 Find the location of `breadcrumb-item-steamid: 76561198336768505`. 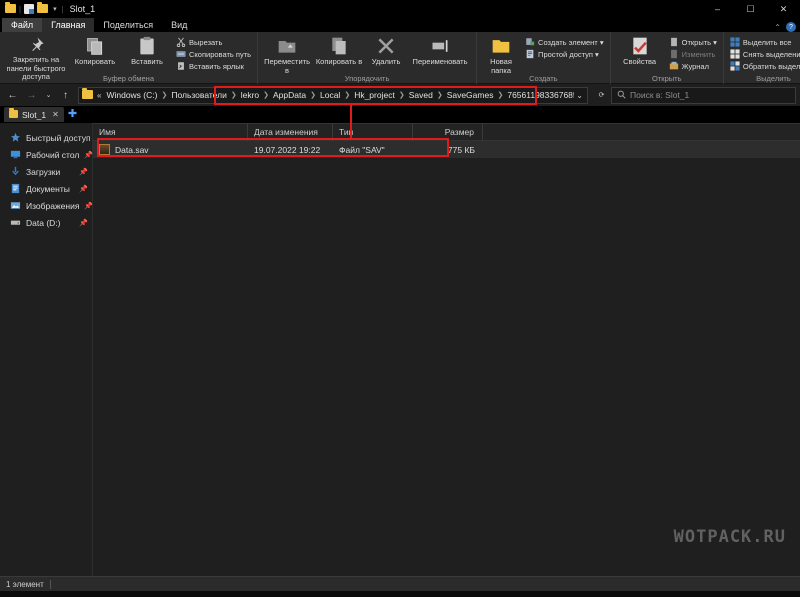

breadcrumb-item-steamid: 76561198336768505 is located at coordinates (539, 95).